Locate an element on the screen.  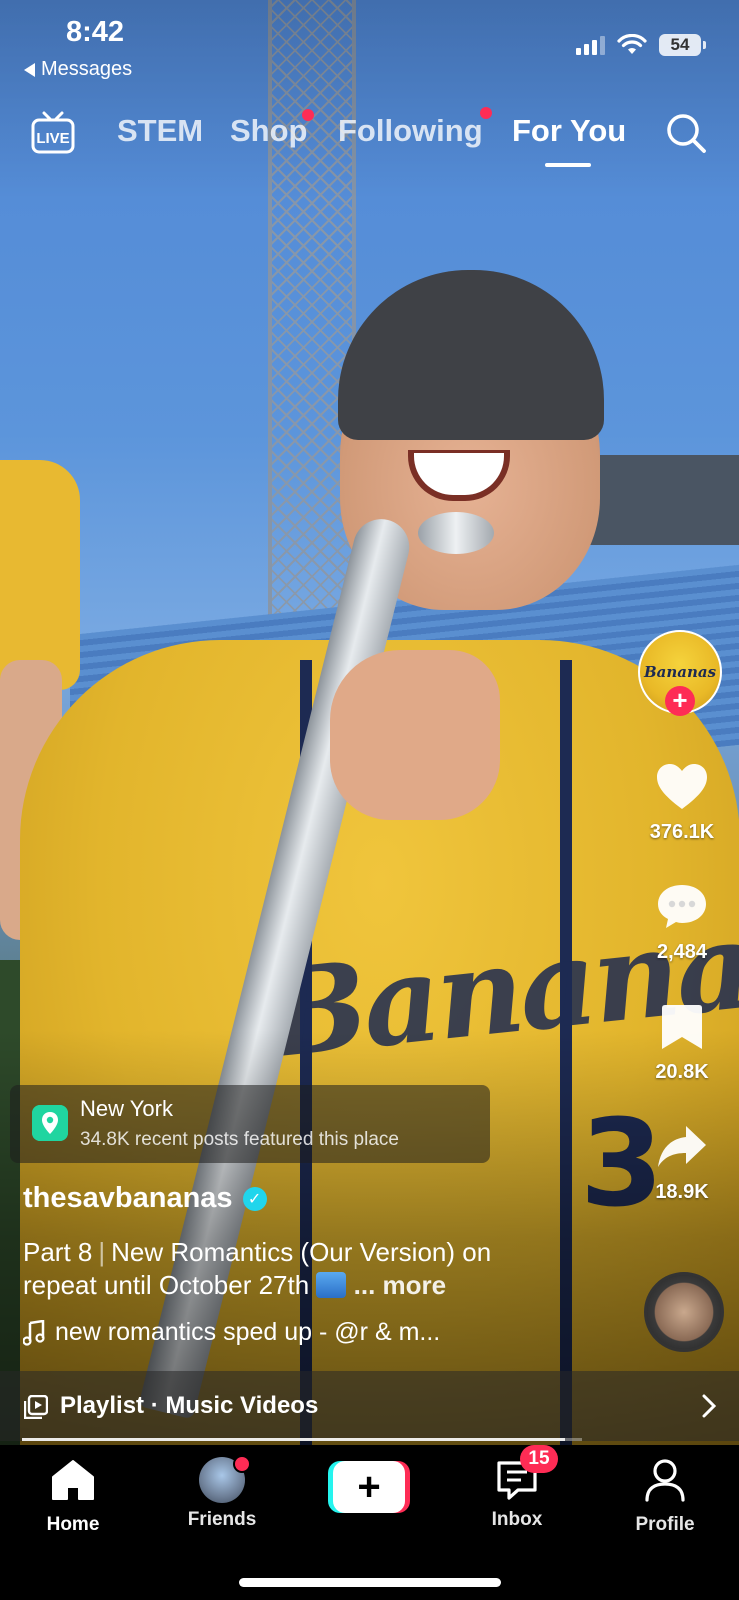
search-icon is located at coordinates (686, 133).